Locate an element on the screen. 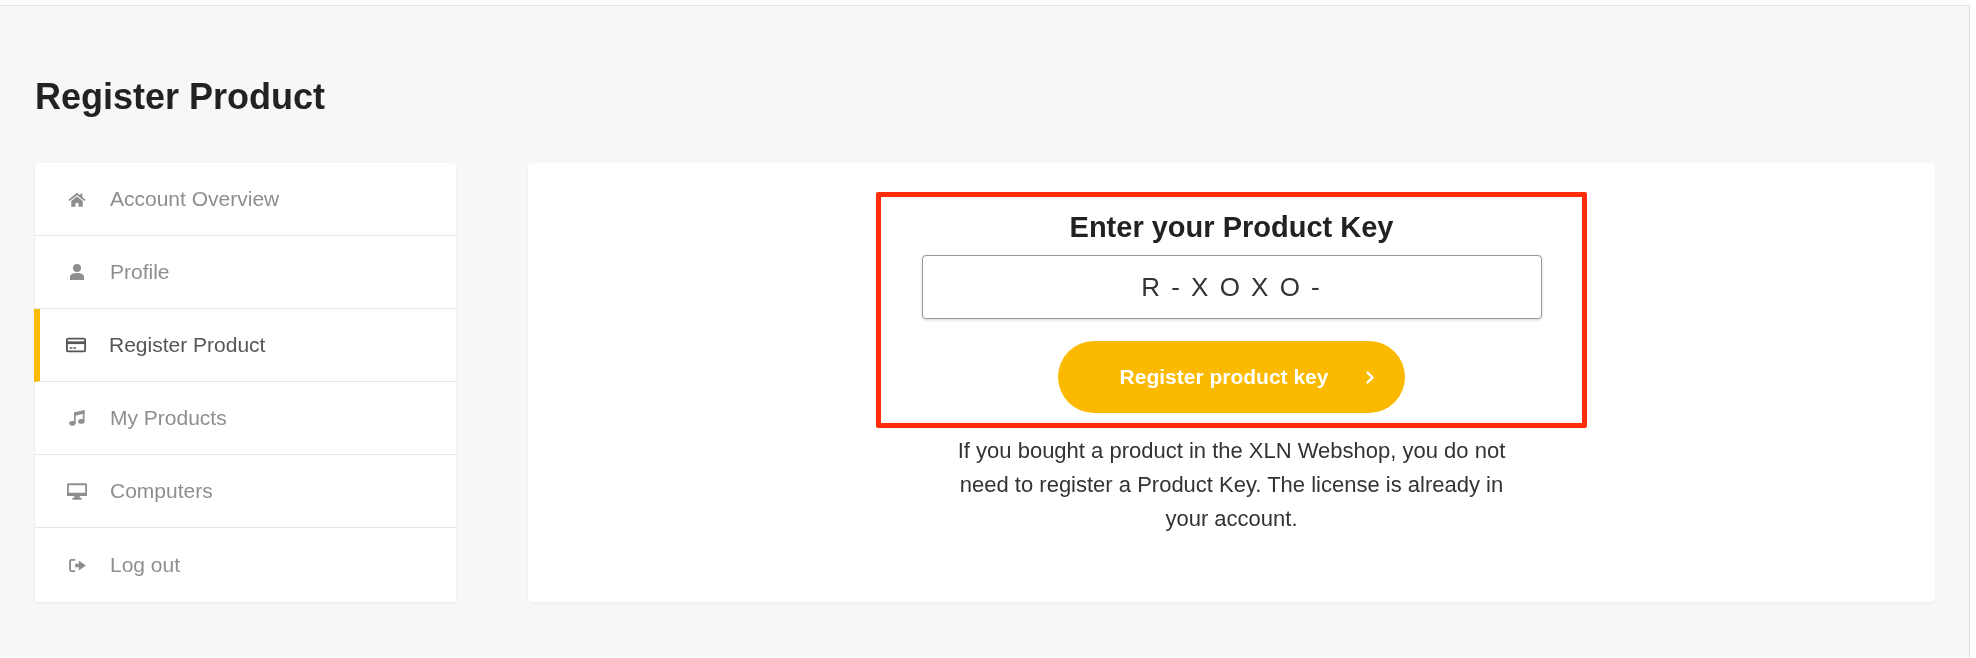 The image size is (1976, 658). page-title: Register Product is located at coordinates (180, 97).